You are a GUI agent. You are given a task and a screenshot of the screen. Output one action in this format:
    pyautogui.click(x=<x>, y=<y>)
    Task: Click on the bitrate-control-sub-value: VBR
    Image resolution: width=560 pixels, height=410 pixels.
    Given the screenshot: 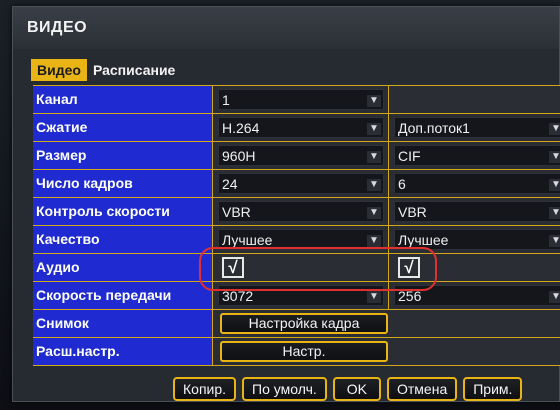 What is the action you would take?
    pyautogui.click(x=412, y=212)
    